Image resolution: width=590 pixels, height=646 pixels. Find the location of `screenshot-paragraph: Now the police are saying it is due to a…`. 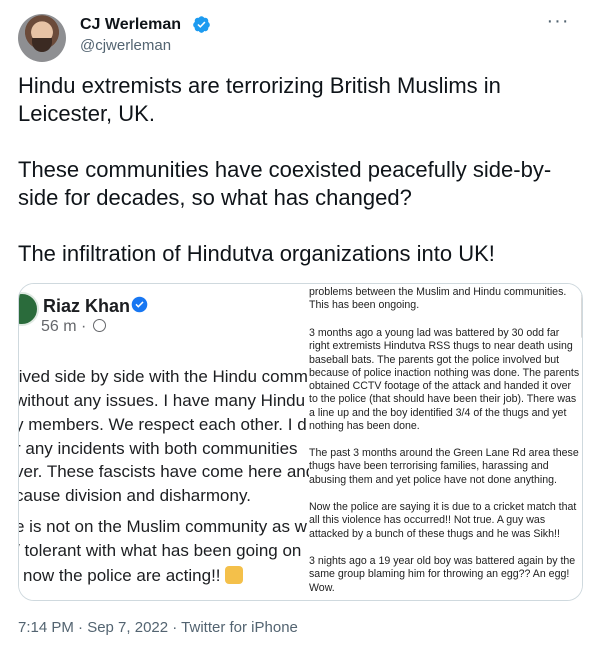

screenshot-paragraph: Now the police are saying it is due to a… is located at coordinates (443, 520).